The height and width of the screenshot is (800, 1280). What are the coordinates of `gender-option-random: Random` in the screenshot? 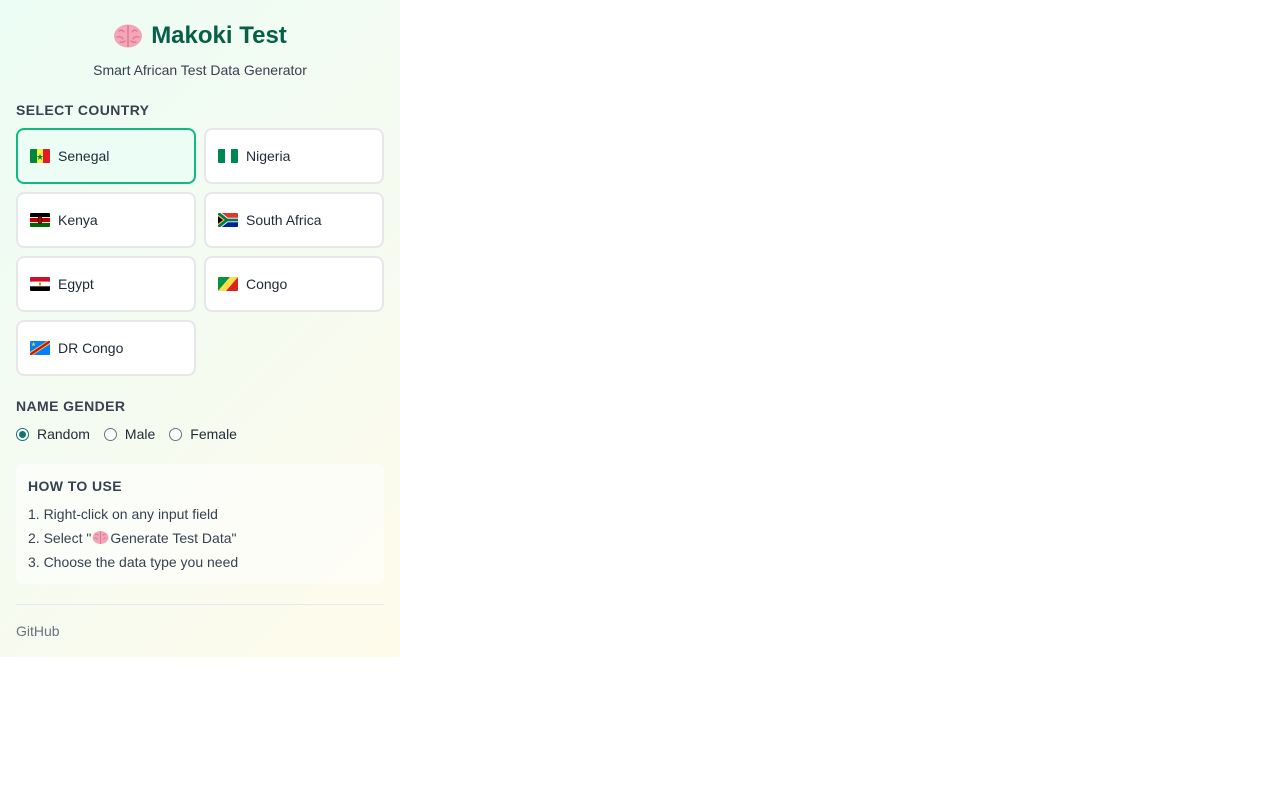 It's located at (53, 434).